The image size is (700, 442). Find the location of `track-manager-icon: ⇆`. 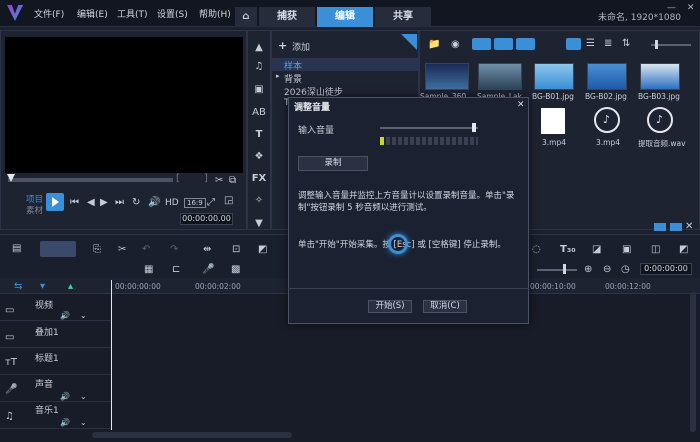

track-manager-icon: ⇆ is located at coordinates (18, 286).